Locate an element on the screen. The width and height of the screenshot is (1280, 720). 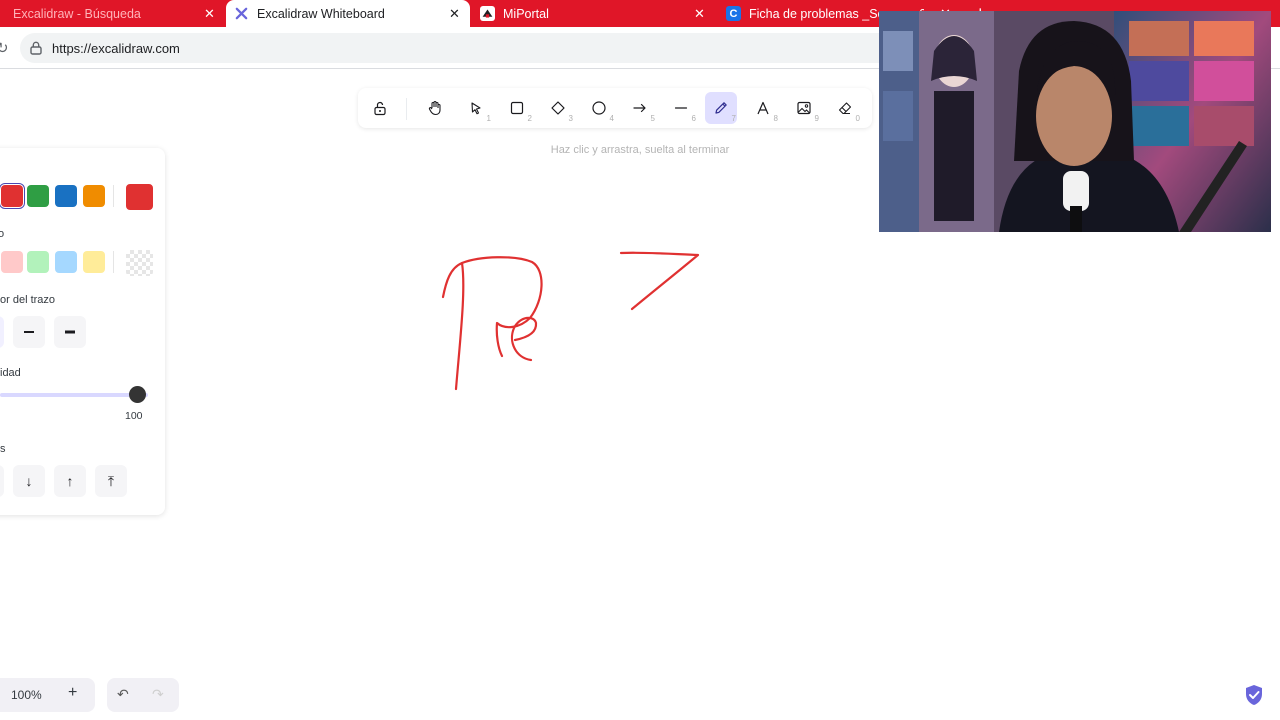
stroke-letter-e is located at coordinates (524, 339).